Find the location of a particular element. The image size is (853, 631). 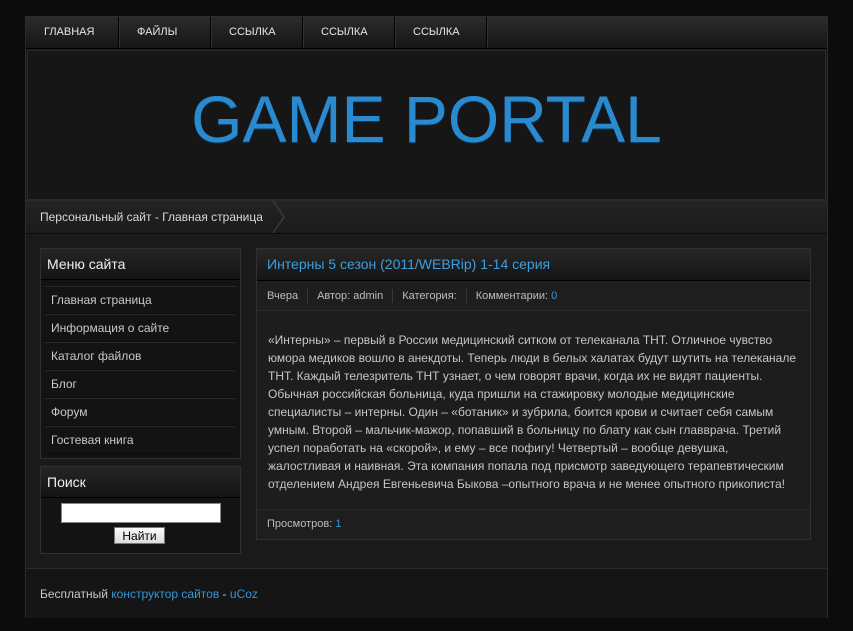

site-logo: GAME PORTAL is located at coordinates (426, 119).